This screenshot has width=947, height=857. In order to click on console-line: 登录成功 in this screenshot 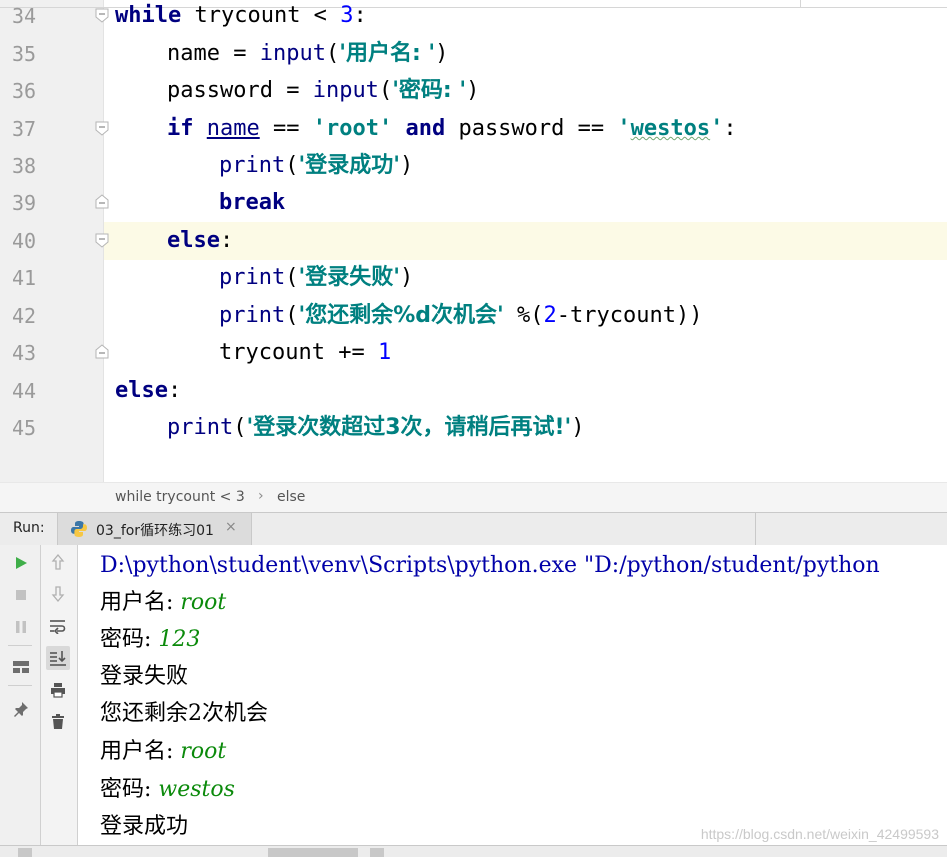, I will do `click(144, 826)`.